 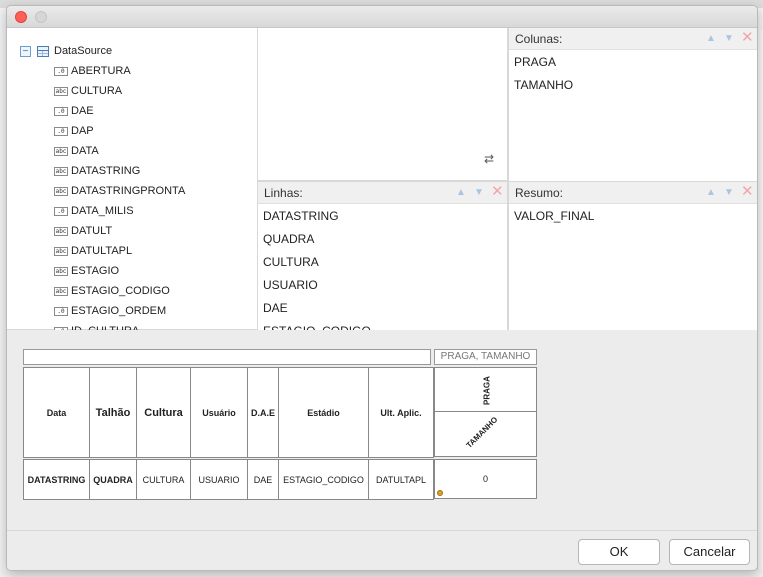 What do you see at coordinates (382, 17) in the screenshot?
I see `title-bar` at bounding box center [382, 17].